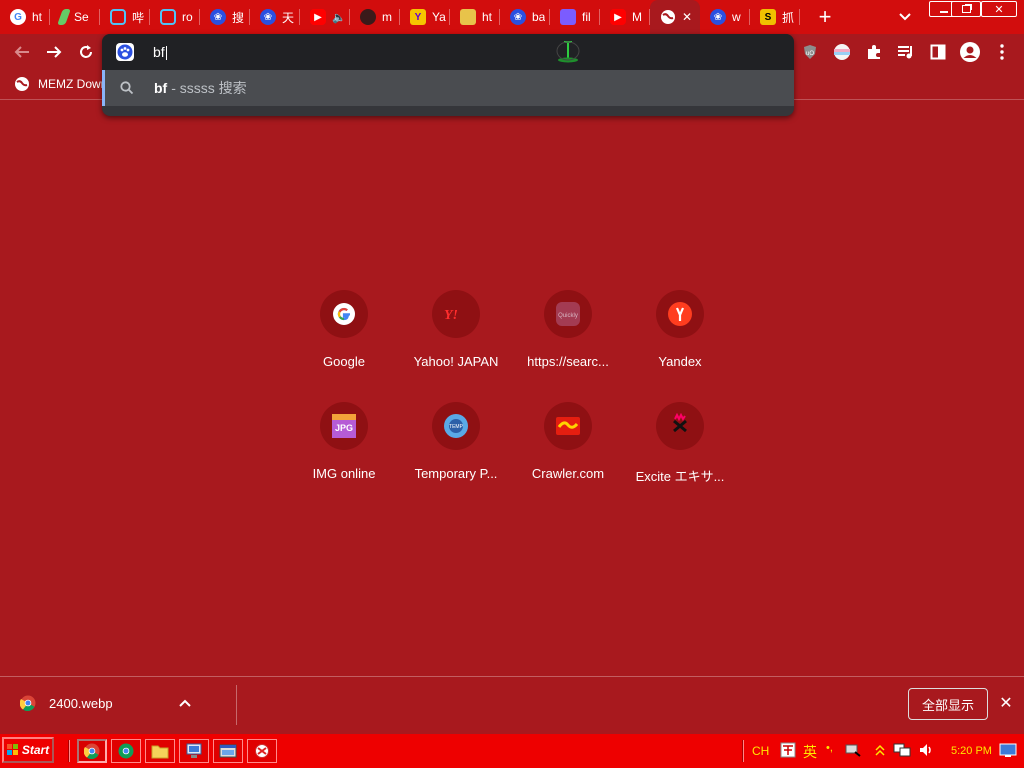 The height and width of the screenshot is (768, 1024). I want to click on tab-title: 抓, so click(788, 17).